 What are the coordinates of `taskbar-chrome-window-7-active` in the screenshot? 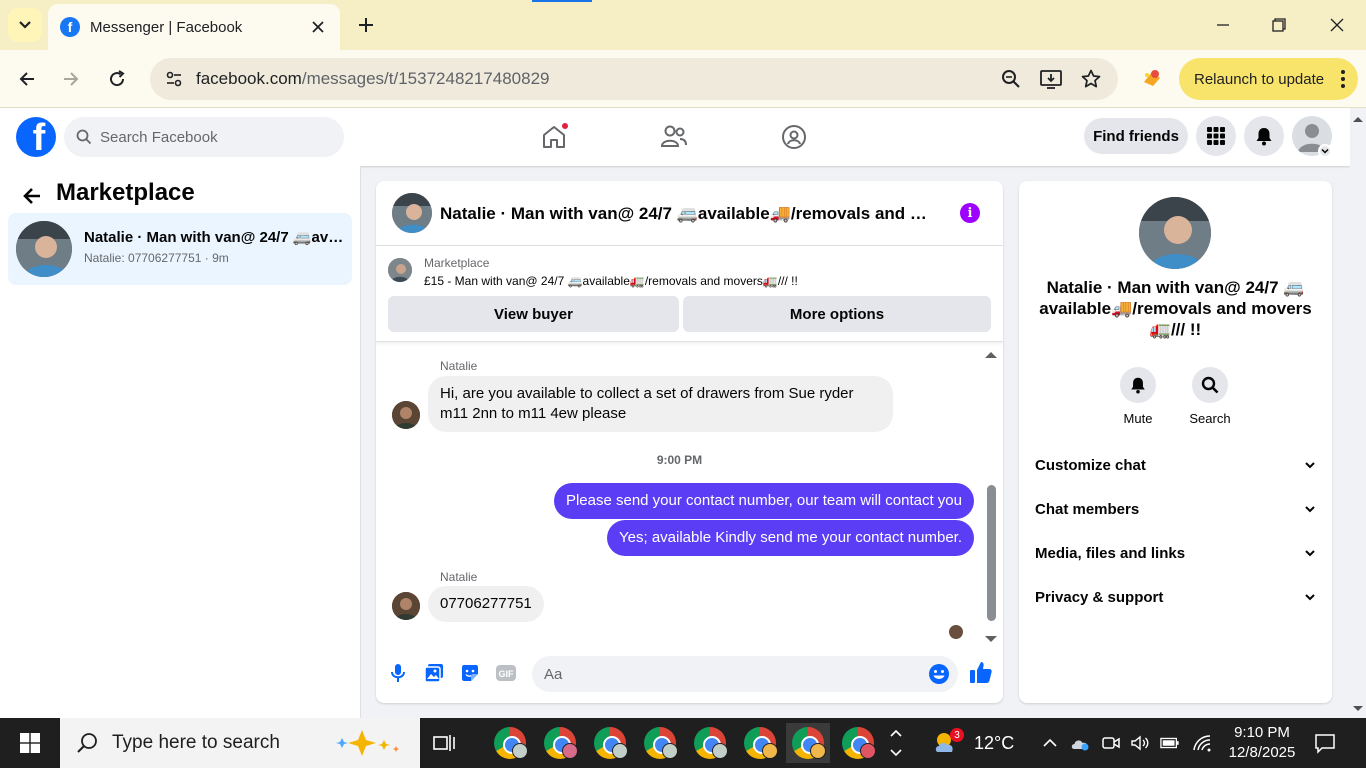 It's located at (808, 743).